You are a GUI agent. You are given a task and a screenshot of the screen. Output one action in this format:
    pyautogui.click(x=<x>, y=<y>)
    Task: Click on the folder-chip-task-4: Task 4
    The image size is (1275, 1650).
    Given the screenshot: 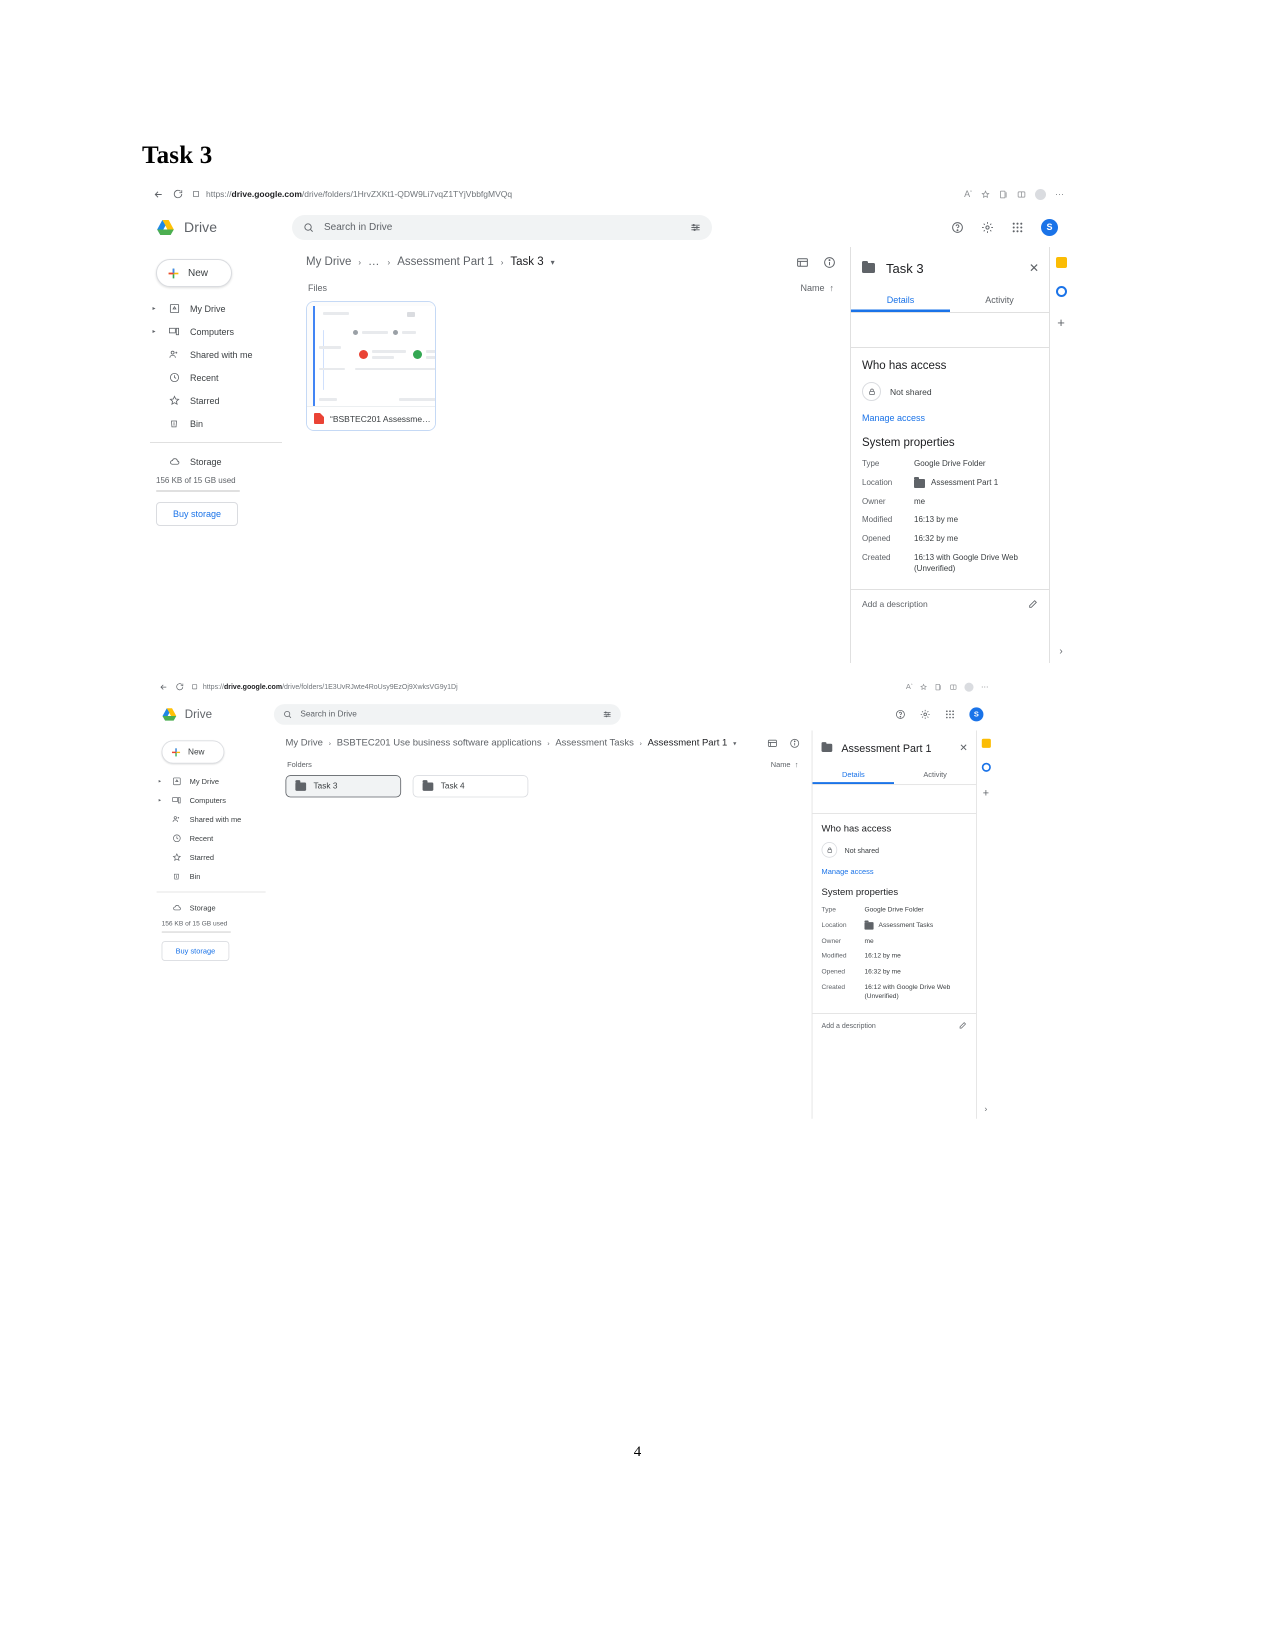 What is the action you would take?
    pyautogui.click(x=470, y=786)
    